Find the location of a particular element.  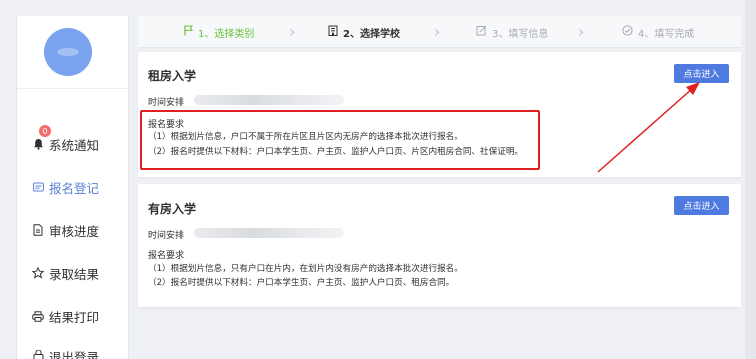

form-icon is located at coordinates (38, 187).